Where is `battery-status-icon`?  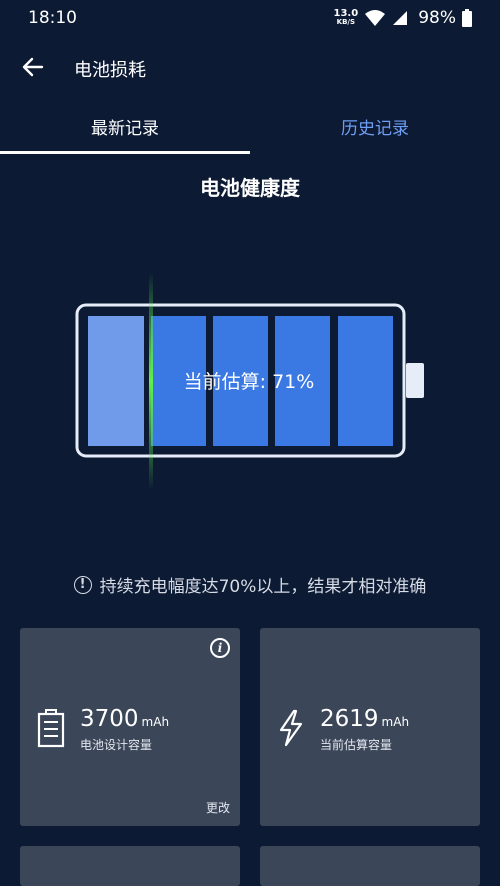
battery-status-icon is located at coordinates (467, 18).